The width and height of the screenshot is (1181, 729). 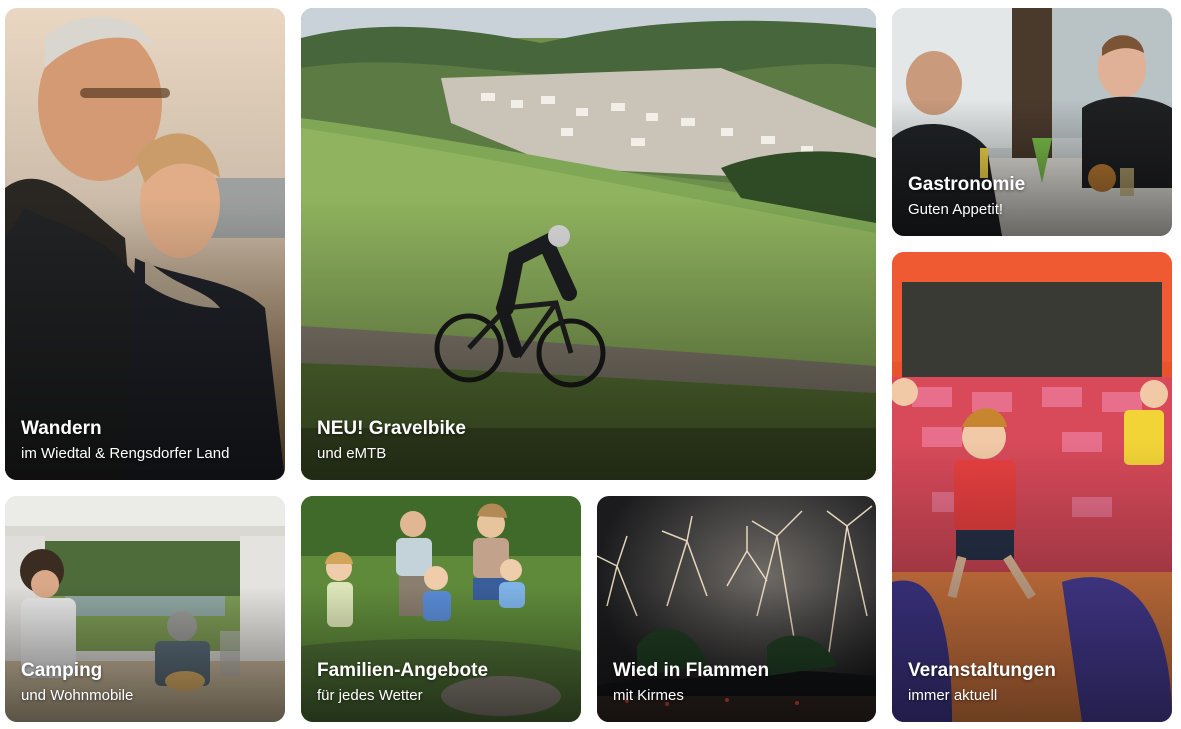 What do you see at coordinates (125, 441) in the screenshot?
I see `wandern-caption: Wandern im Wiedtal & Rengsdorfer Land` at bounding box center [125, 441].